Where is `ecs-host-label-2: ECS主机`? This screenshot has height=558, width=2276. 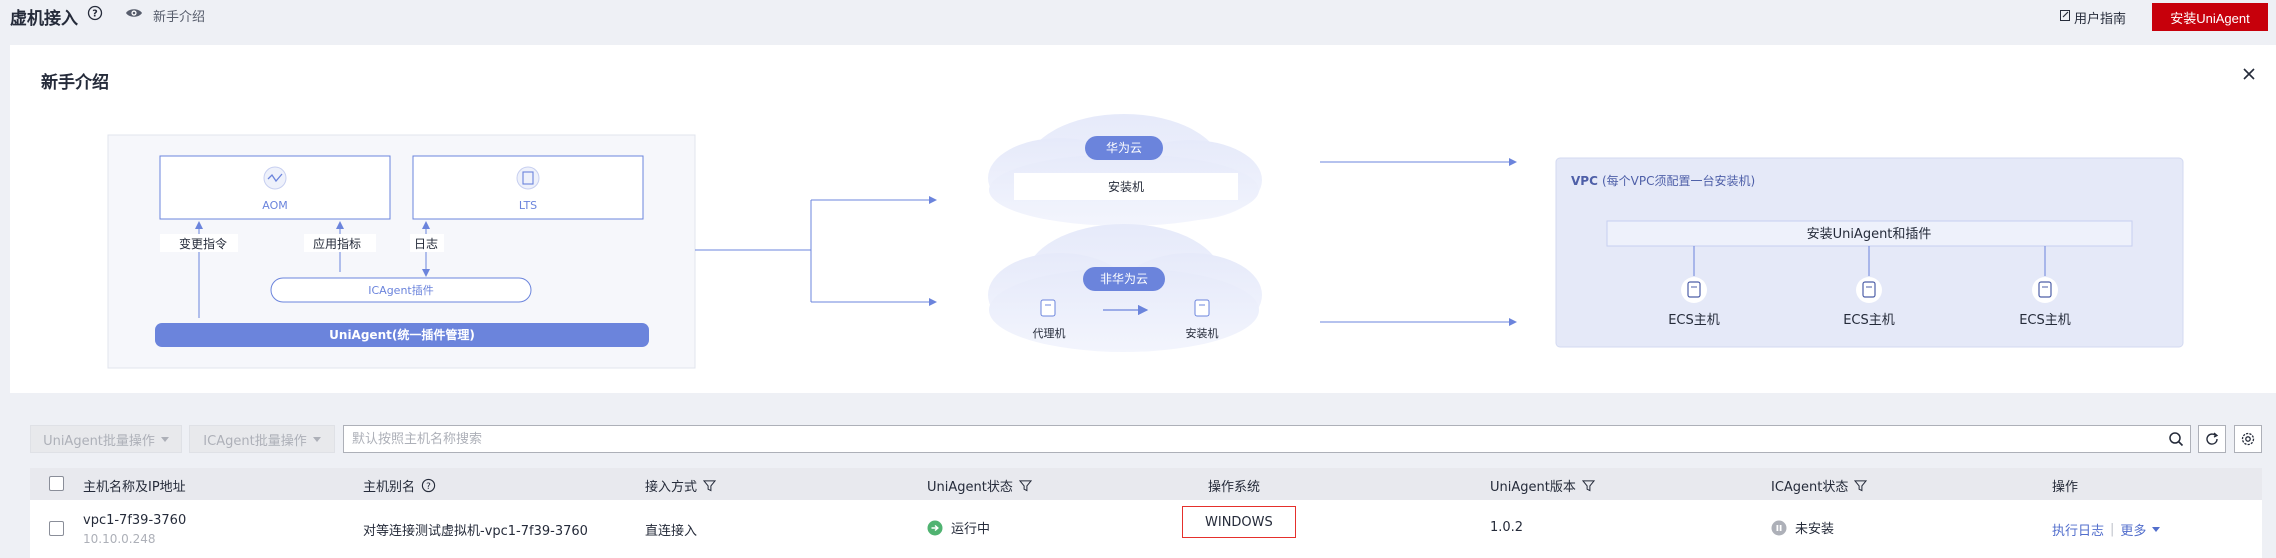 ecs-host-label-2: ECS主机 is located at coordinates (1869, 320).